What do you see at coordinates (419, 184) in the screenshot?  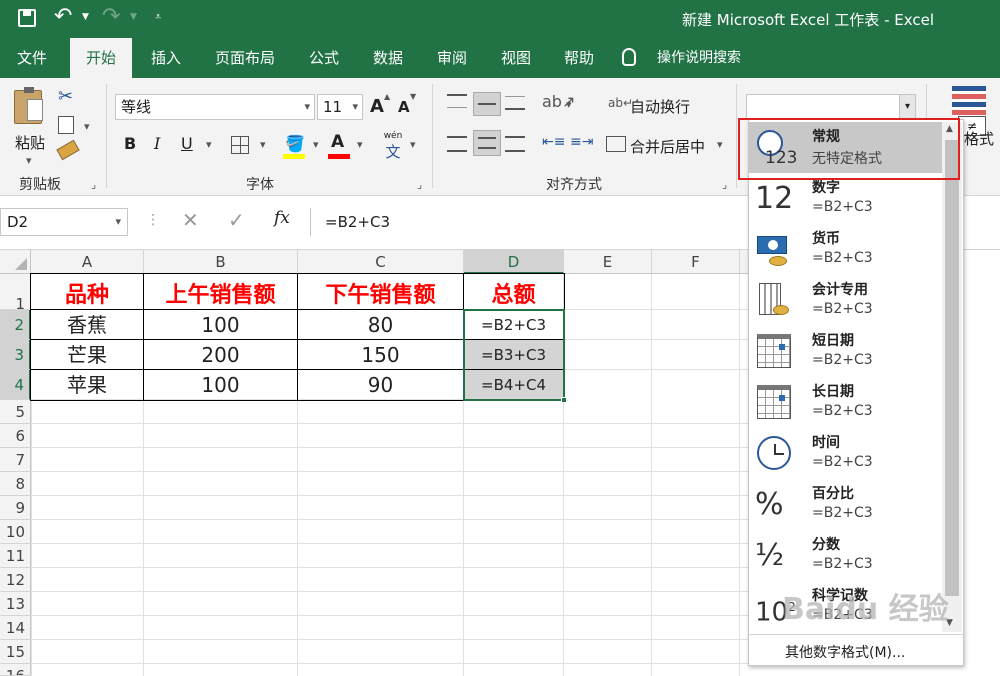 I see `font-launcher-icon: ⌟` at bounding box center [419, 184].